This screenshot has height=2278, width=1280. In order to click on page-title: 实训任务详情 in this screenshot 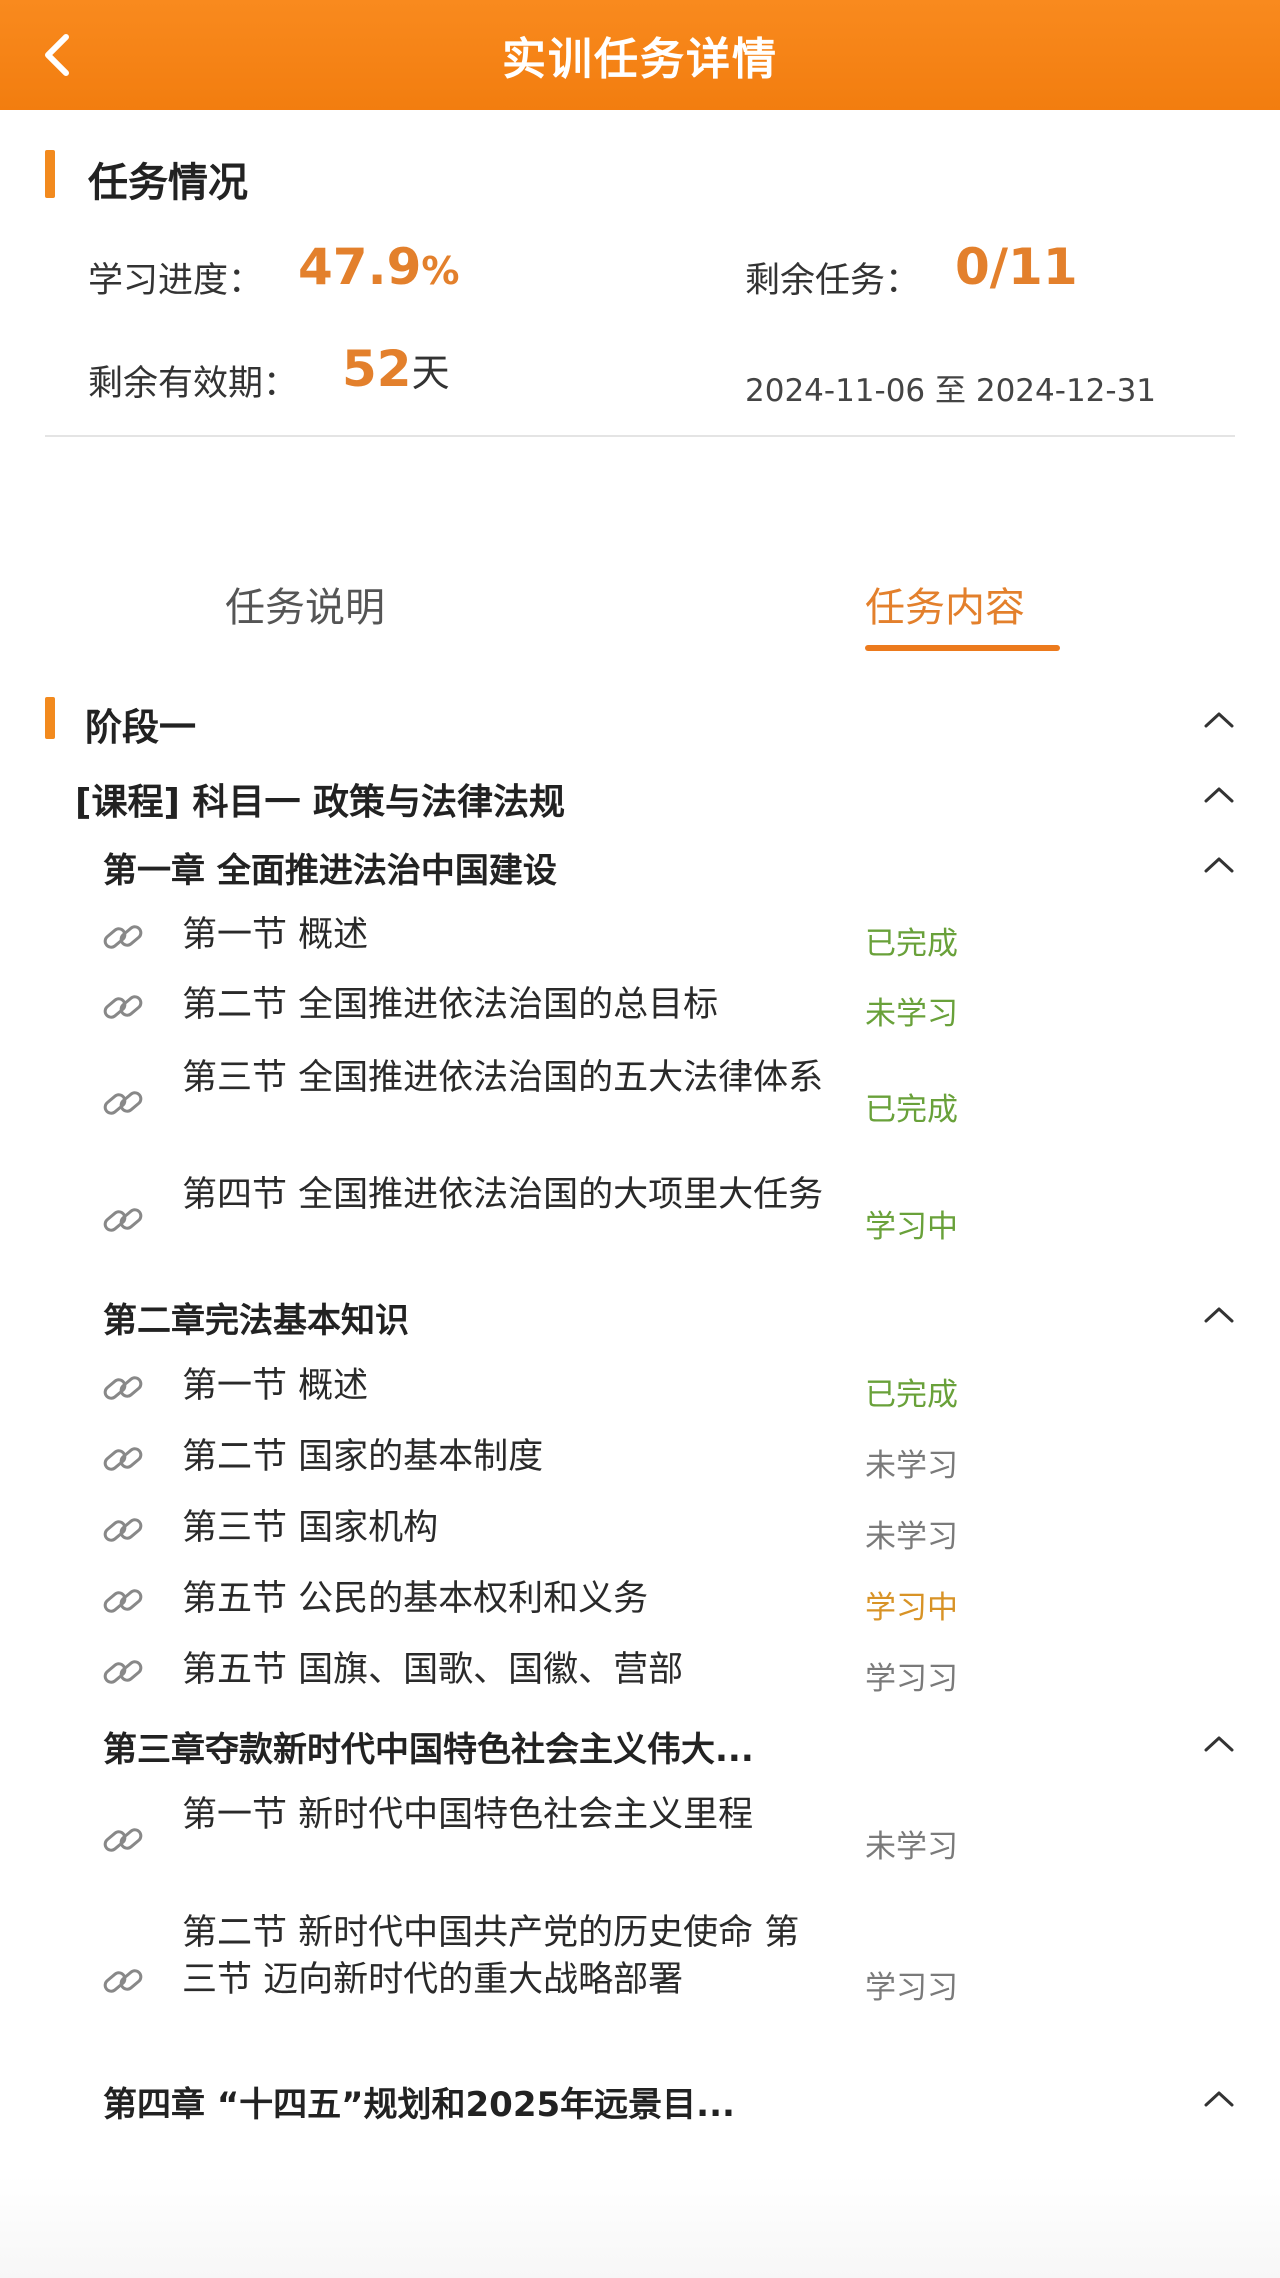, I will do `click(640, 59)`.